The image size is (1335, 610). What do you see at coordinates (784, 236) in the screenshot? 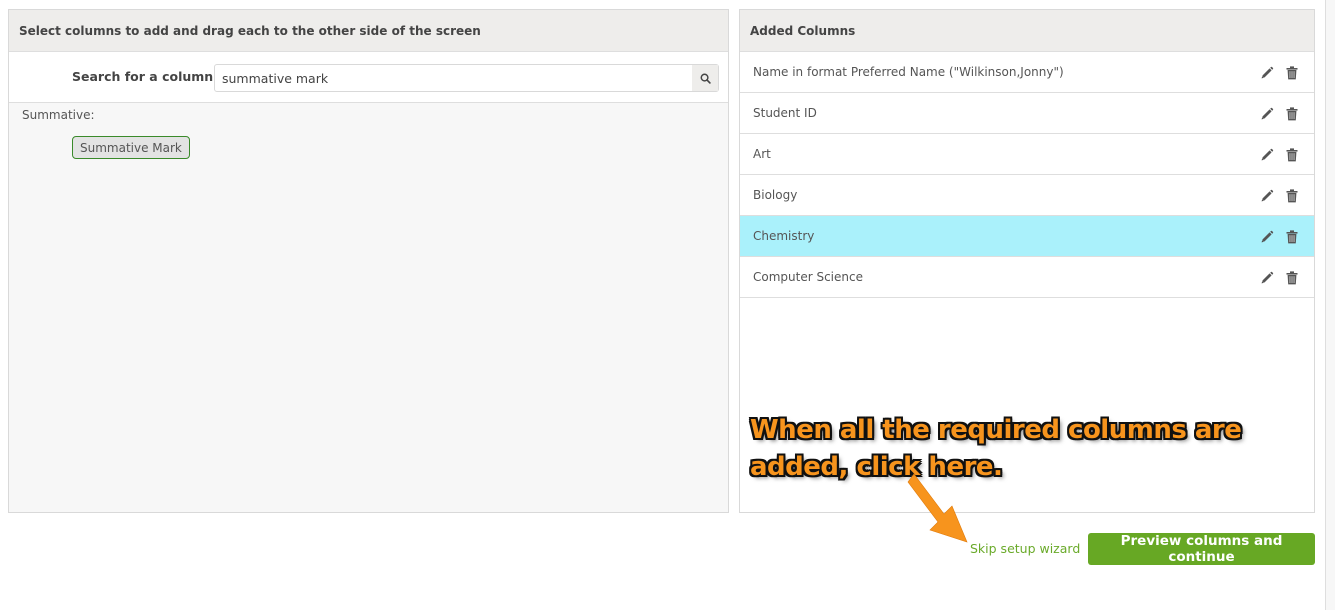
I see `added-column-label: Chemistry` at bounding box center [784, 236].